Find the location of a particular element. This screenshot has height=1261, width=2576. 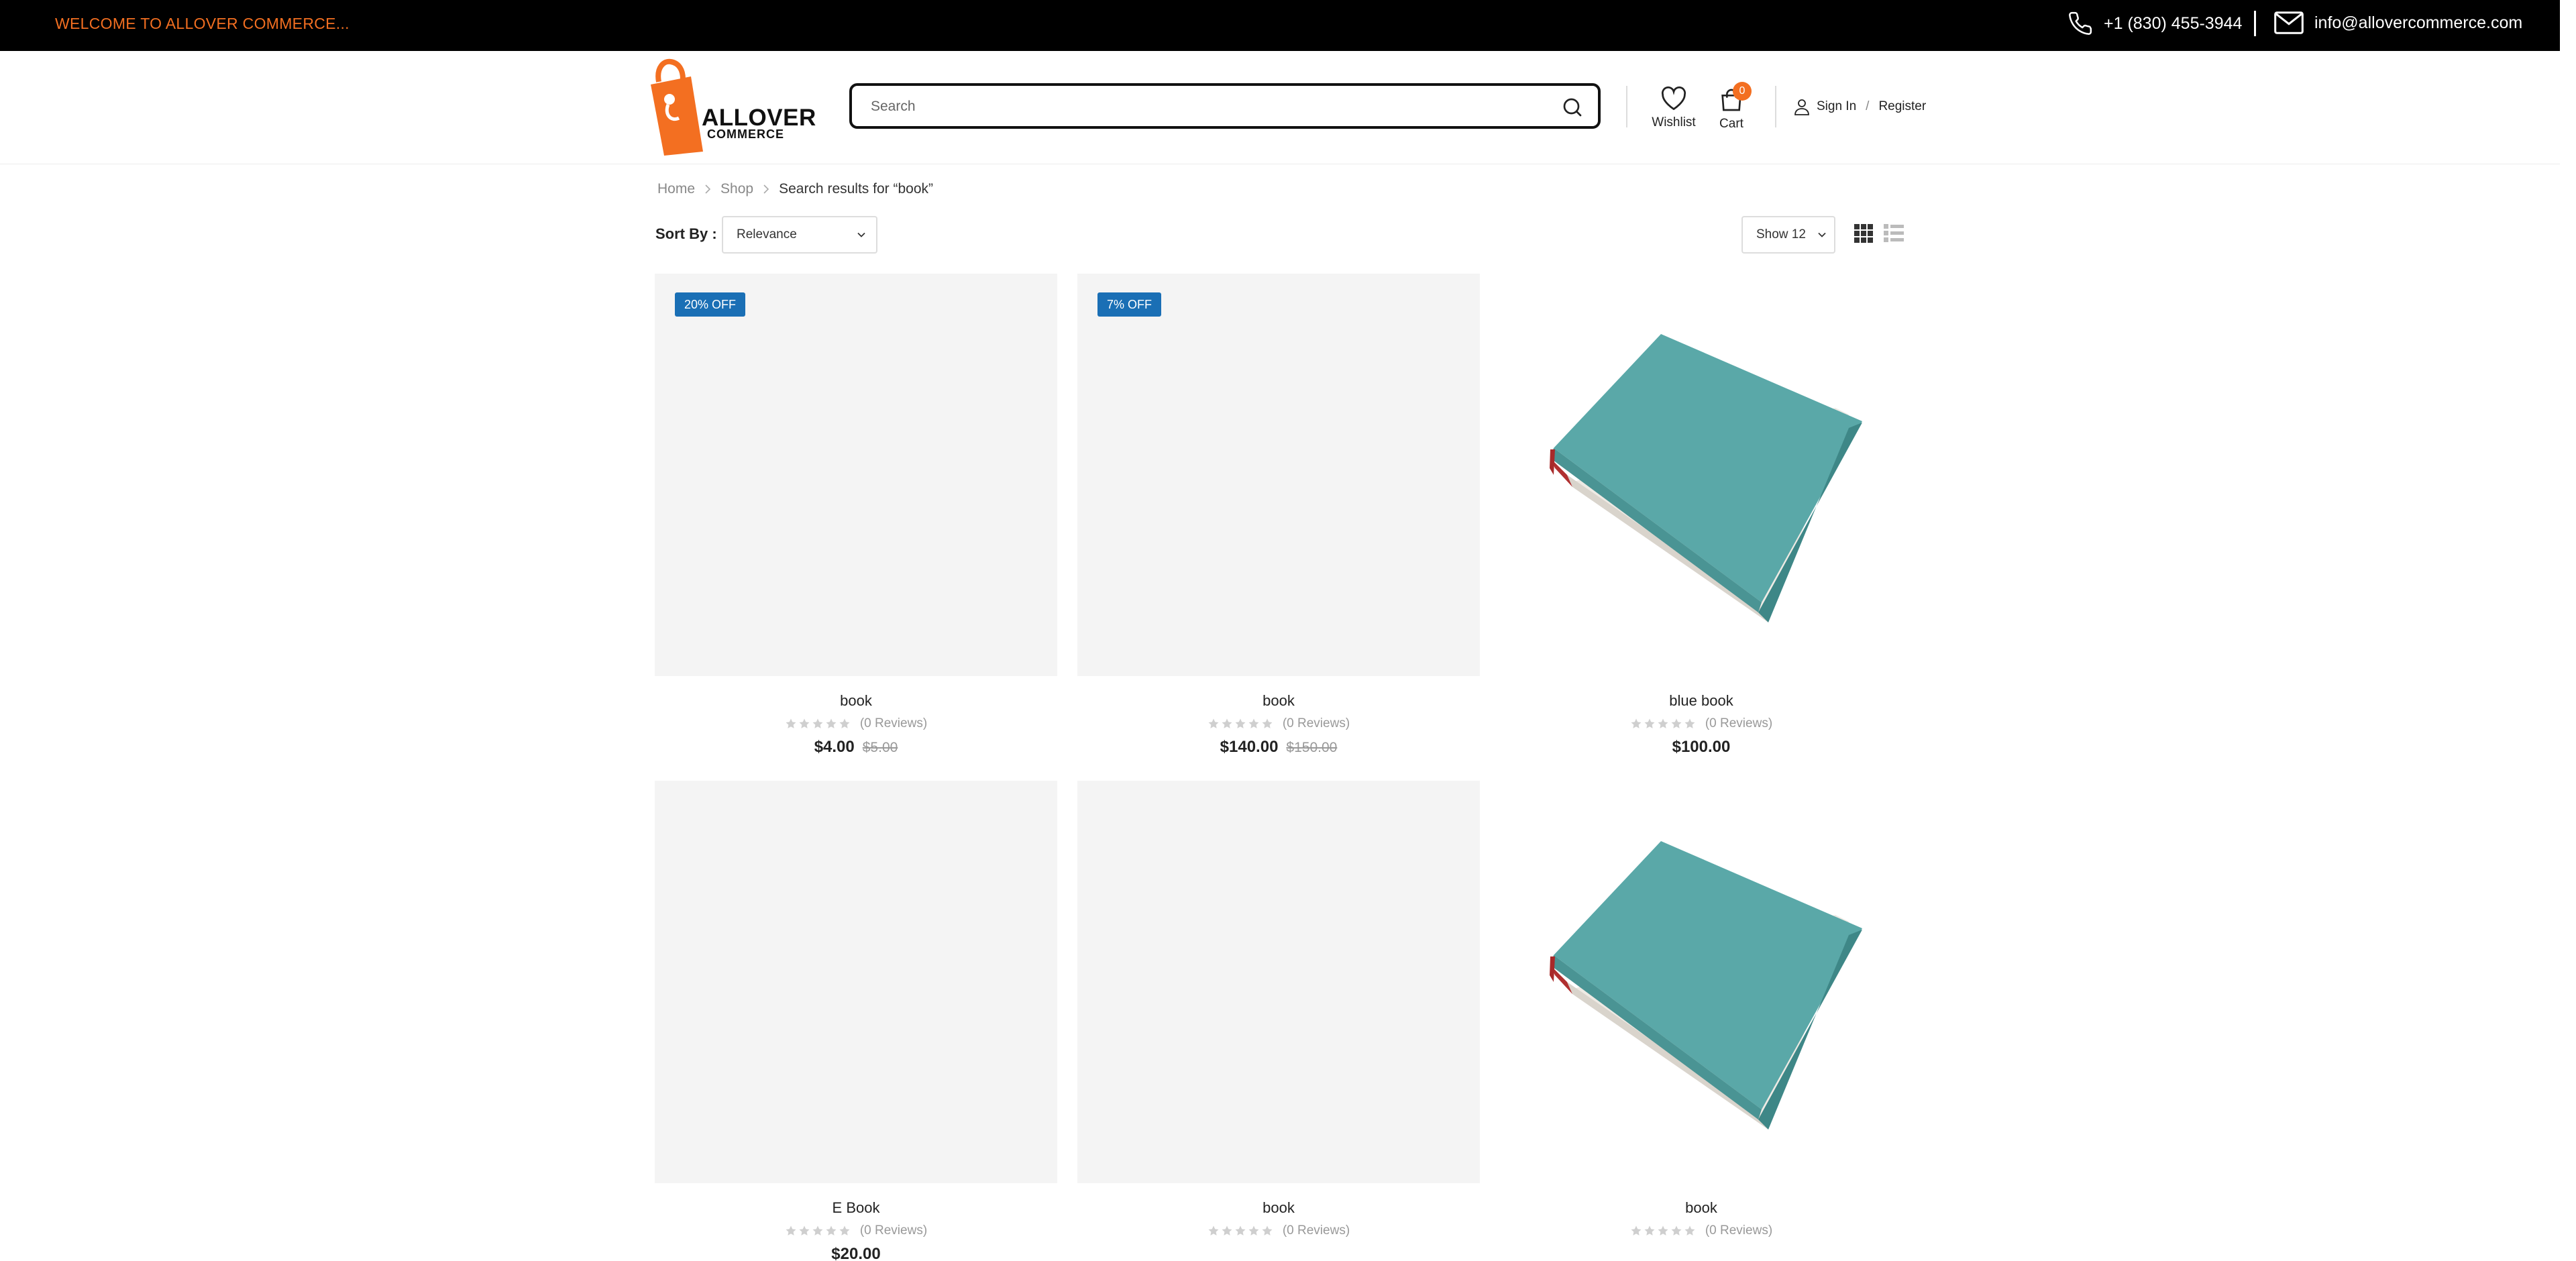

phone-number: +1 (830) 455-3944 is located at coordinates (2173, 23).